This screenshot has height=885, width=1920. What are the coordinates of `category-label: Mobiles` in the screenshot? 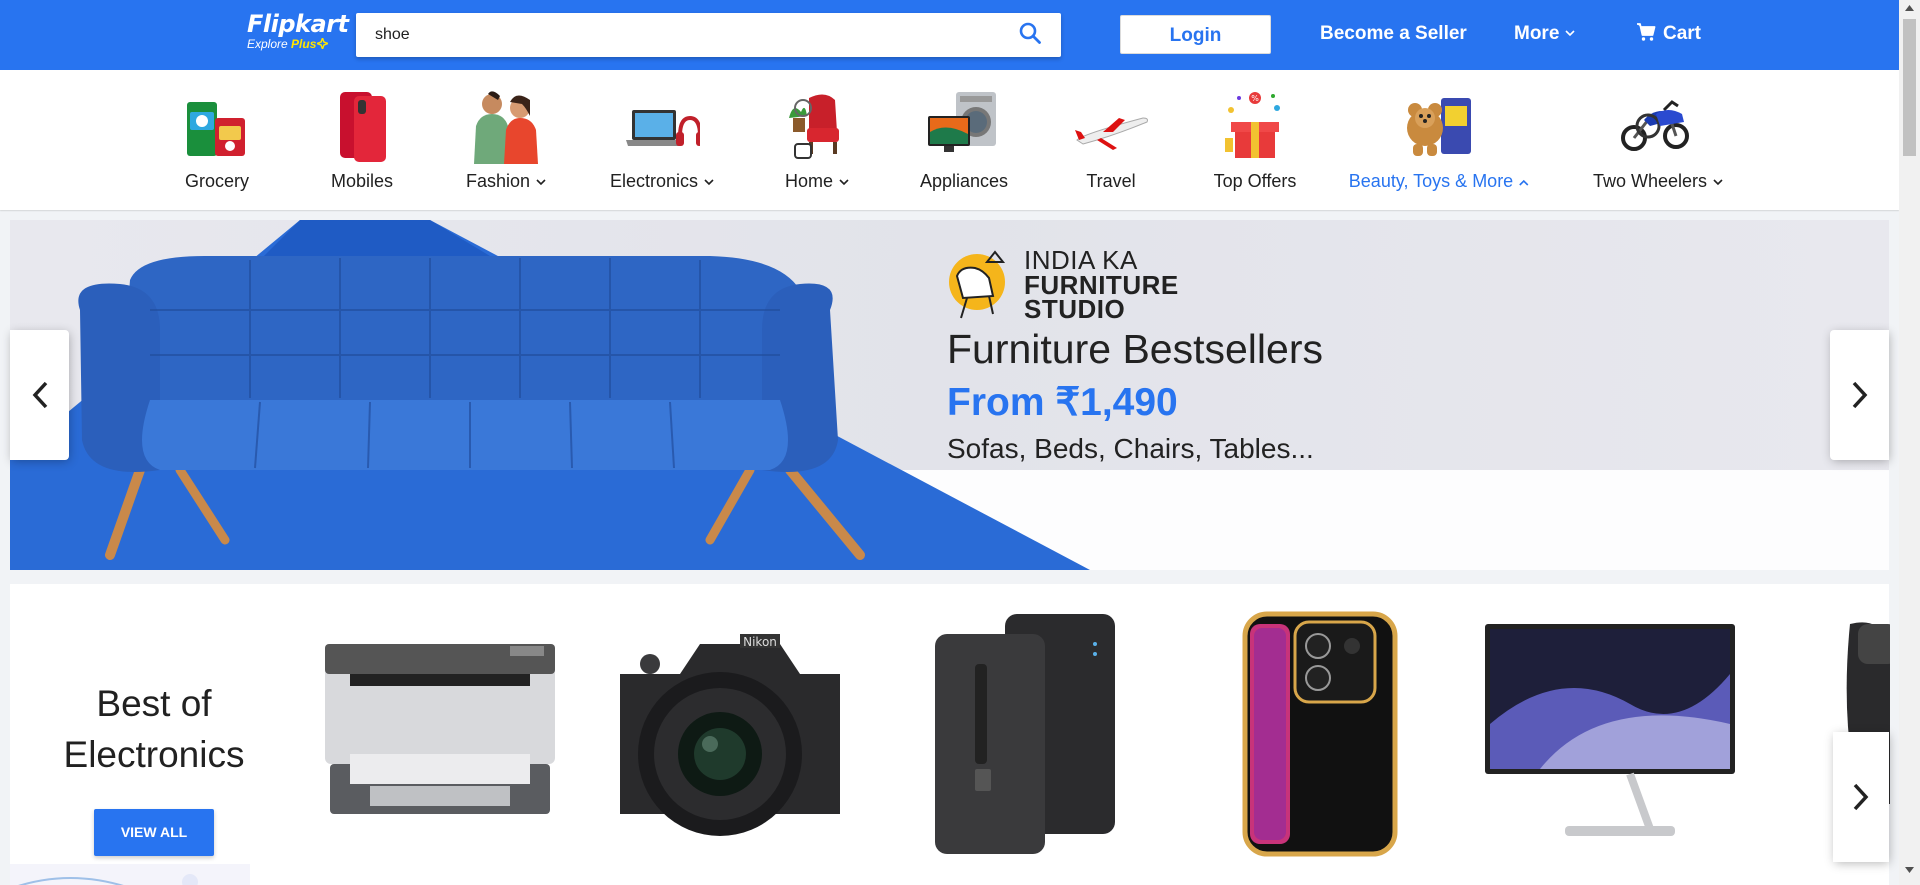 It's located at (362, 181).